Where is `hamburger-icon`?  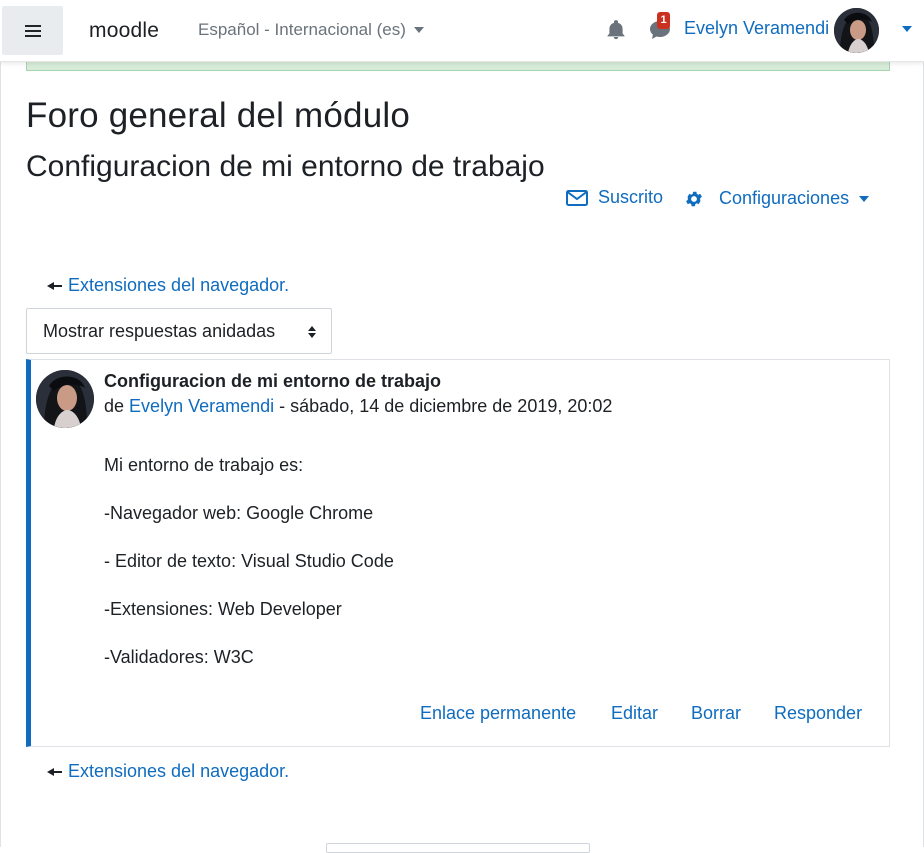
hamburger-icon is located at coordinates (32, 30).